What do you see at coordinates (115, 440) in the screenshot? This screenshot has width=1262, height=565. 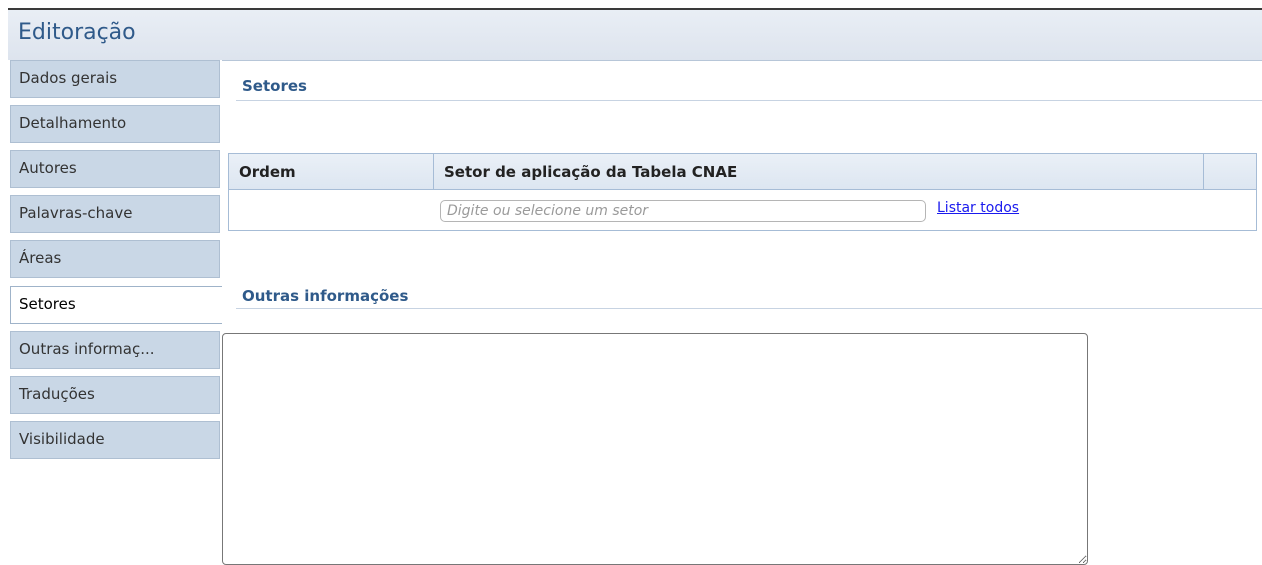 I see `sidebar-item-visibilidade: Visibilidade` at bounding box center [115, 440].